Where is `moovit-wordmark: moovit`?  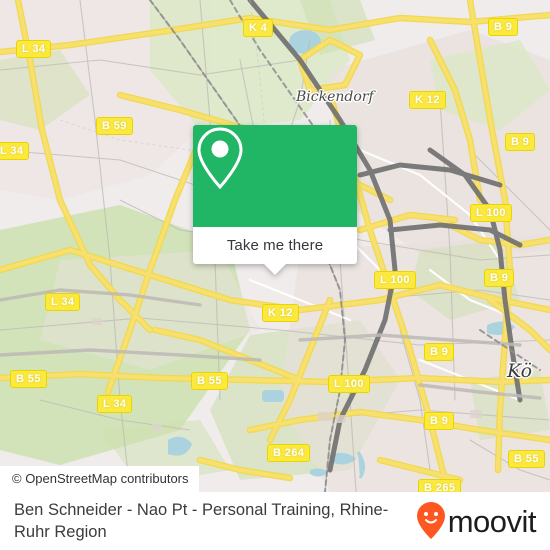
moovit-wordmark: moovit is located at coordinates (492, 521).